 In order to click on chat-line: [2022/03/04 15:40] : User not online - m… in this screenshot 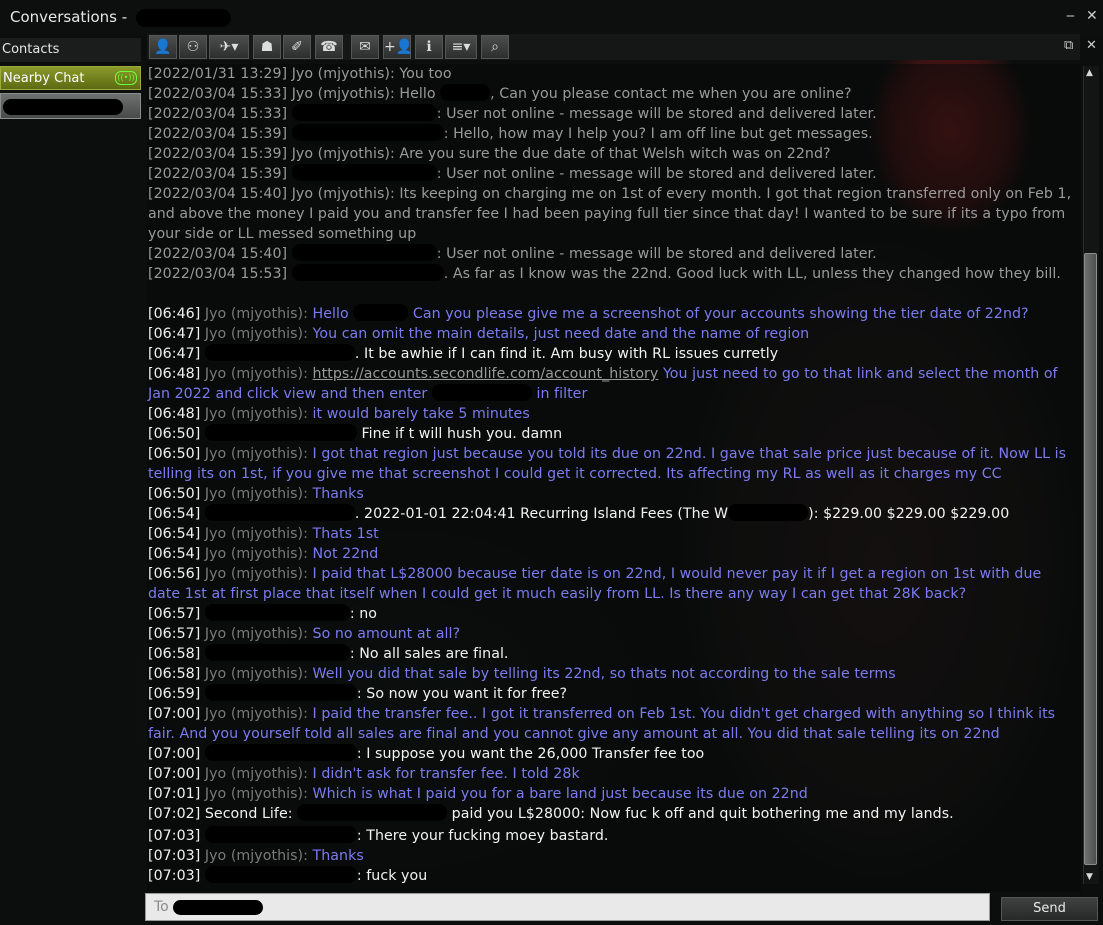, I will do `click(512, 253)`.